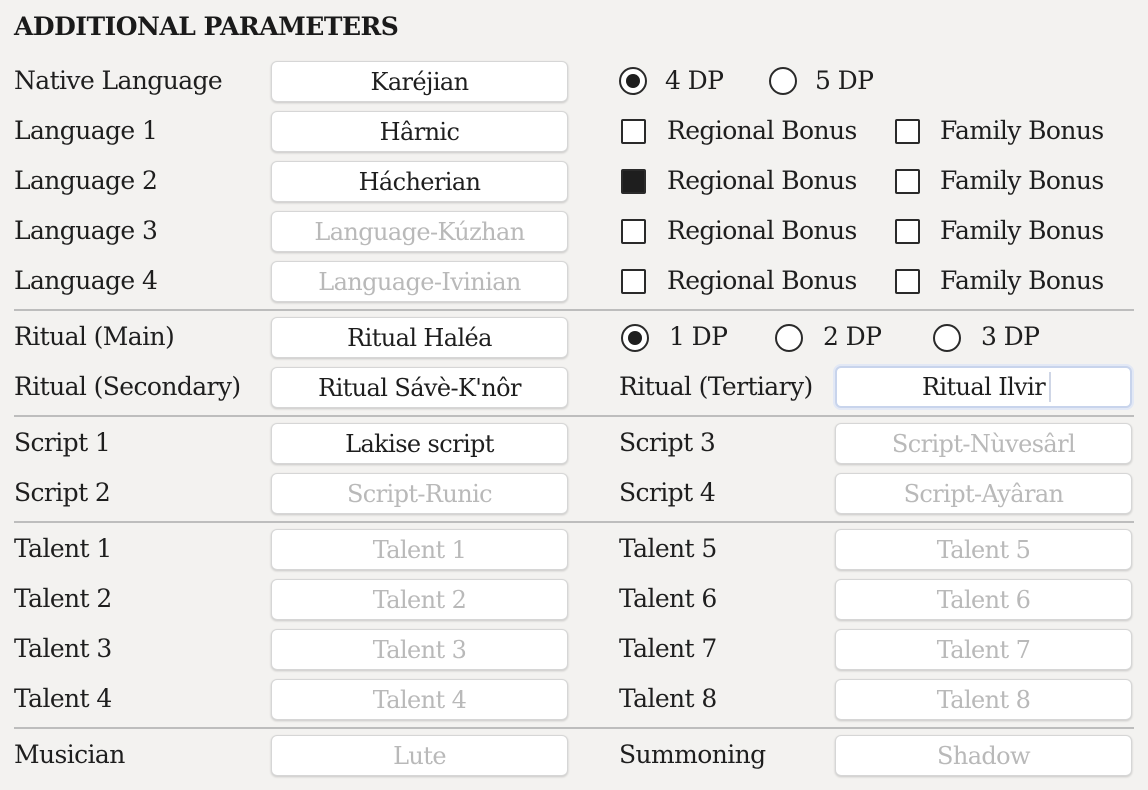 The width and height of the screenshot is (1148, 790). What do you see at coordinates (419, 599) in the screenshot?
I see `talent-2-input` at bounding box center [419, 599].